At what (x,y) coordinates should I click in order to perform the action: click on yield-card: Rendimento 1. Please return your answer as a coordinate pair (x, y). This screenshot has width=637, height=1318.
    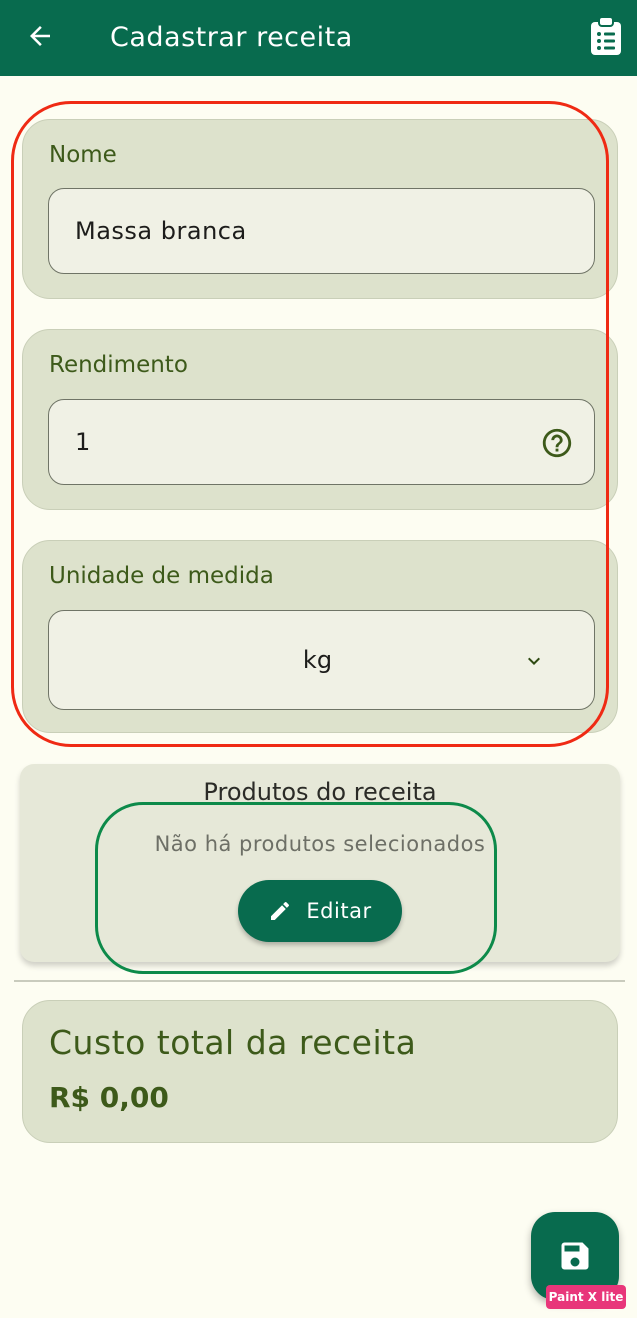
    Looking at the image, I should click on (320, 419).